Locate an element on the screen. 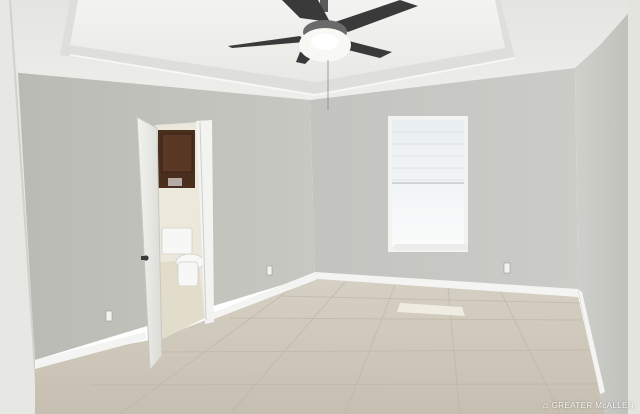 The width and height of the screenshot is (640, 414). window is located at coordinates (428, 184).